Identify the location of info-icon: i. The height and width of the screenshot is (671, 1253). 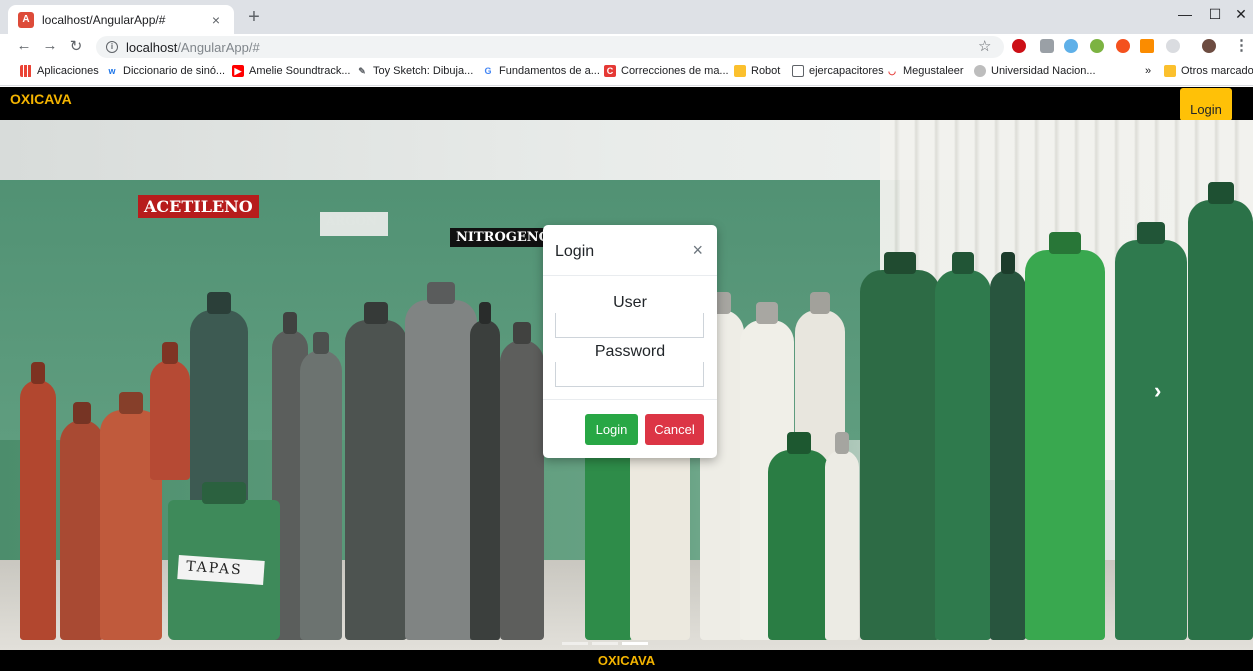
(112, 47).